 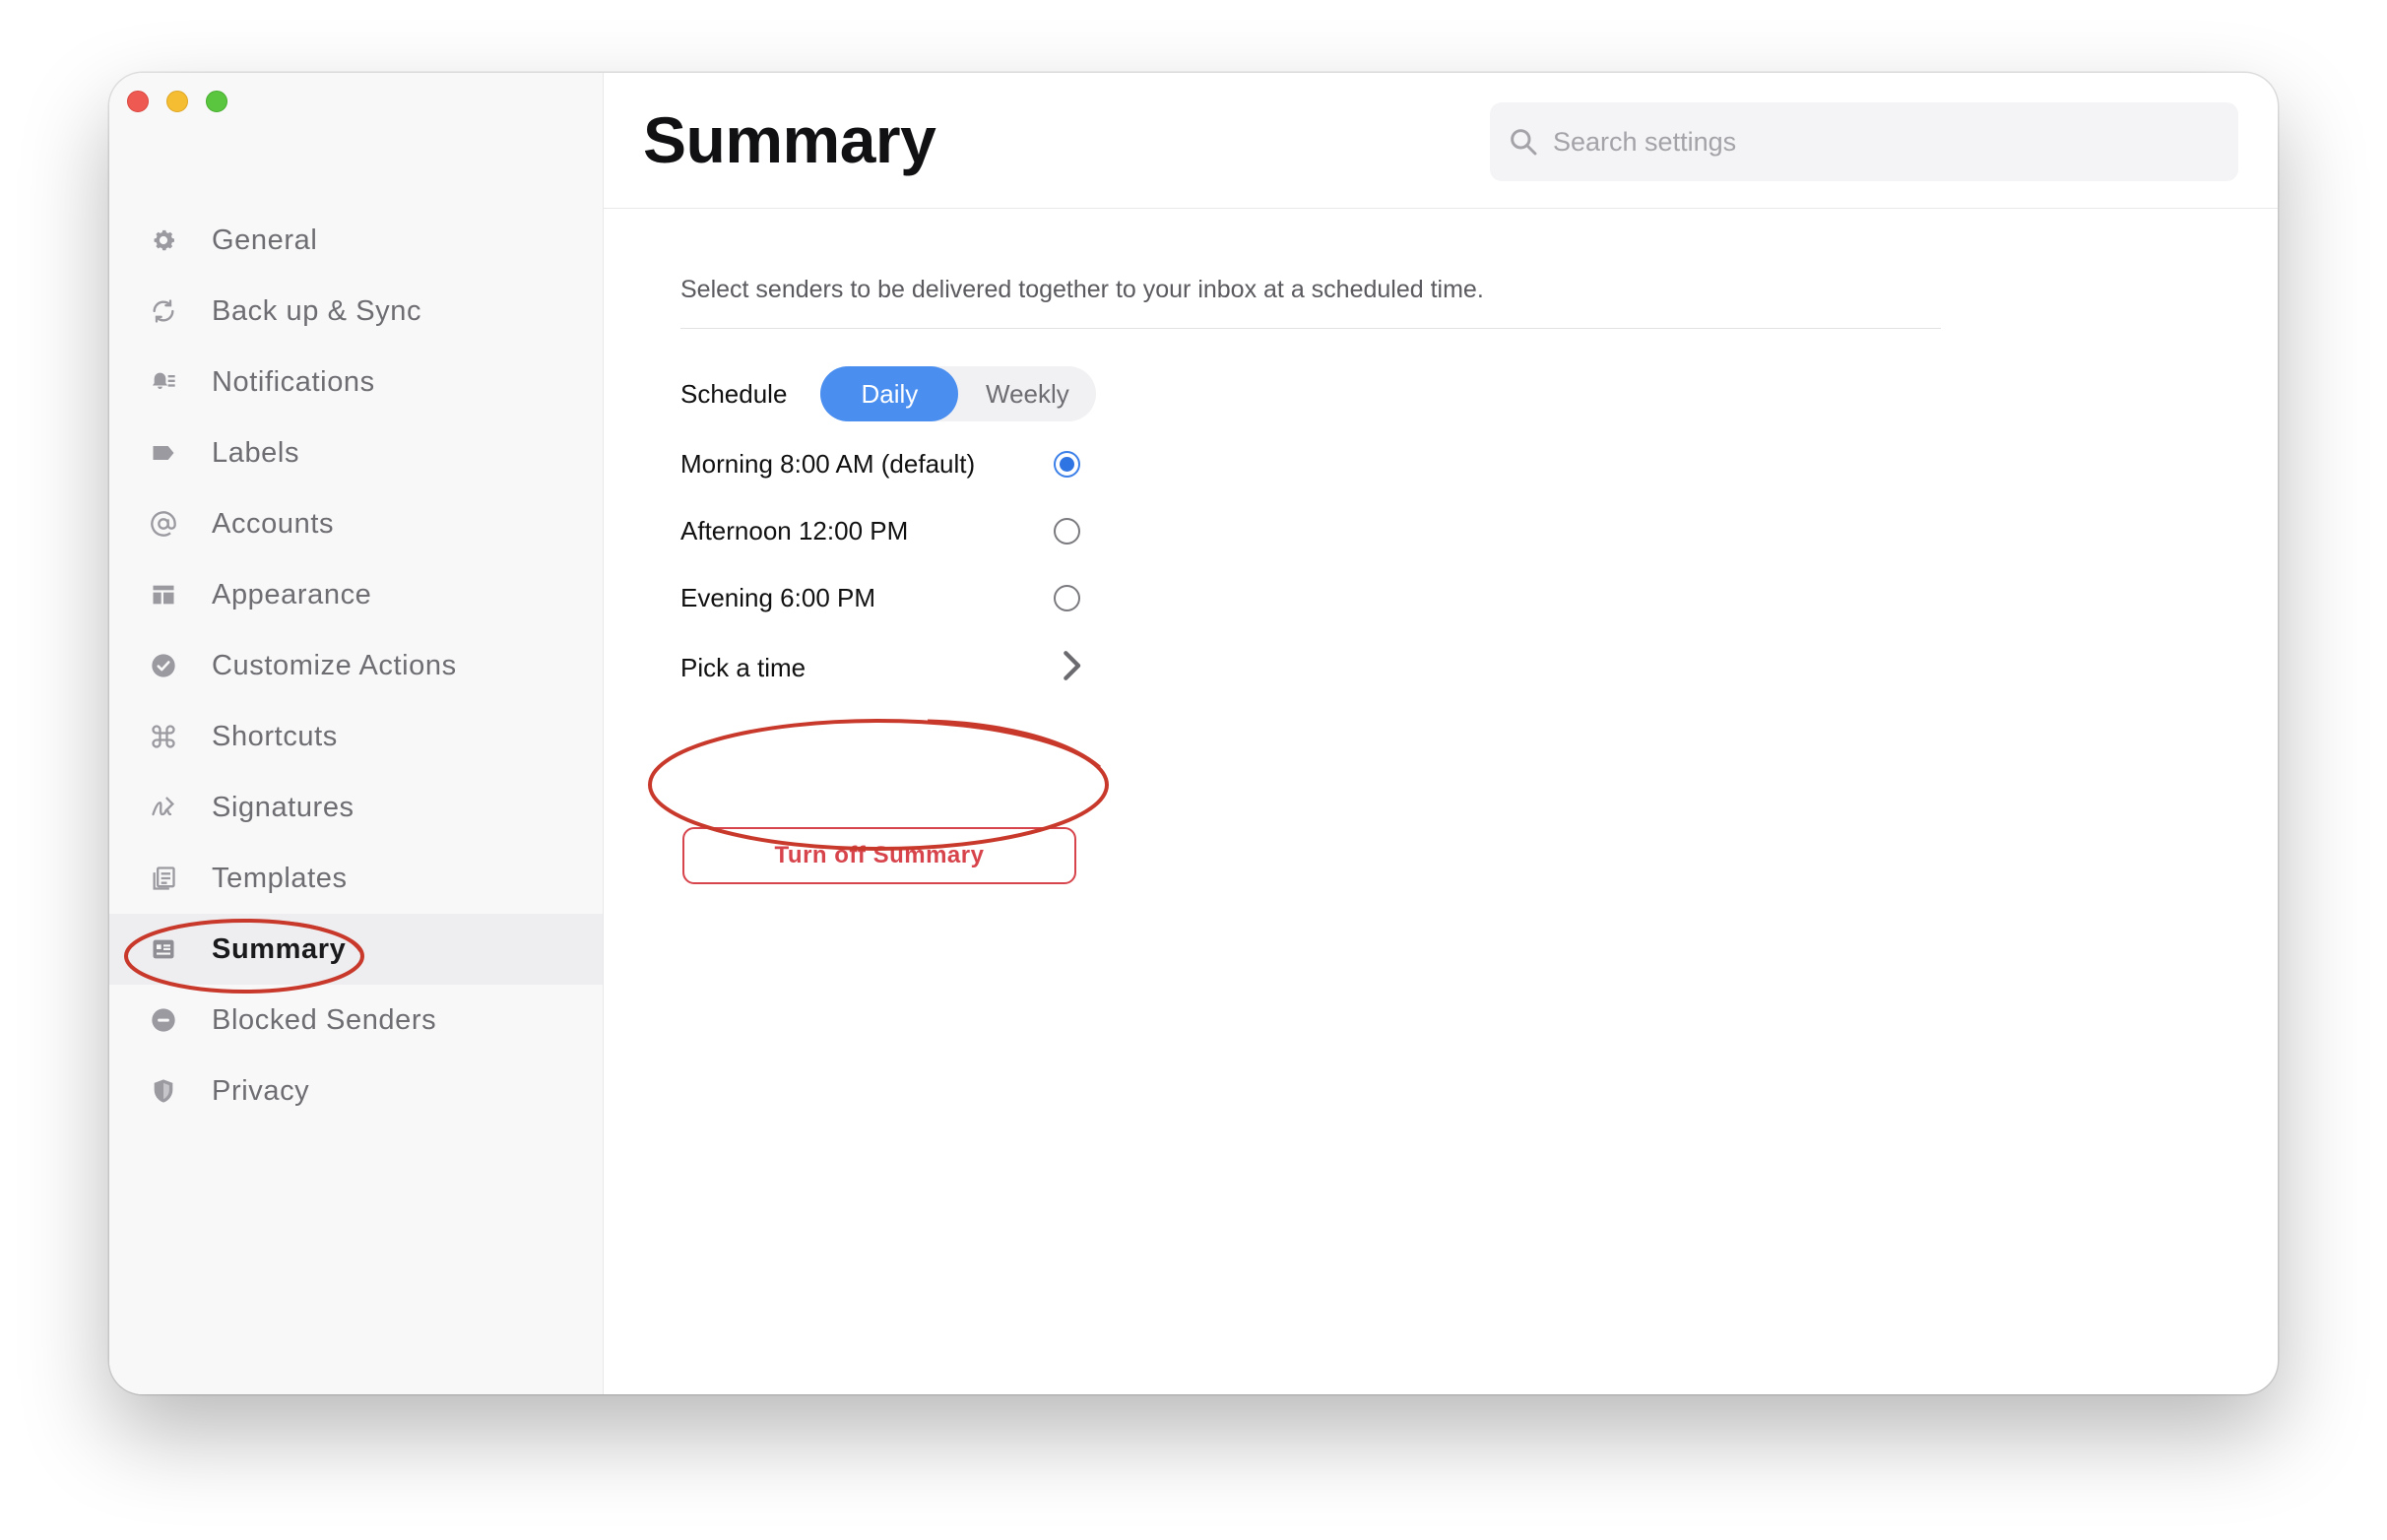 I want to click on schedule-row: Schedule Daily Weekly, so click(x=888, y=393).